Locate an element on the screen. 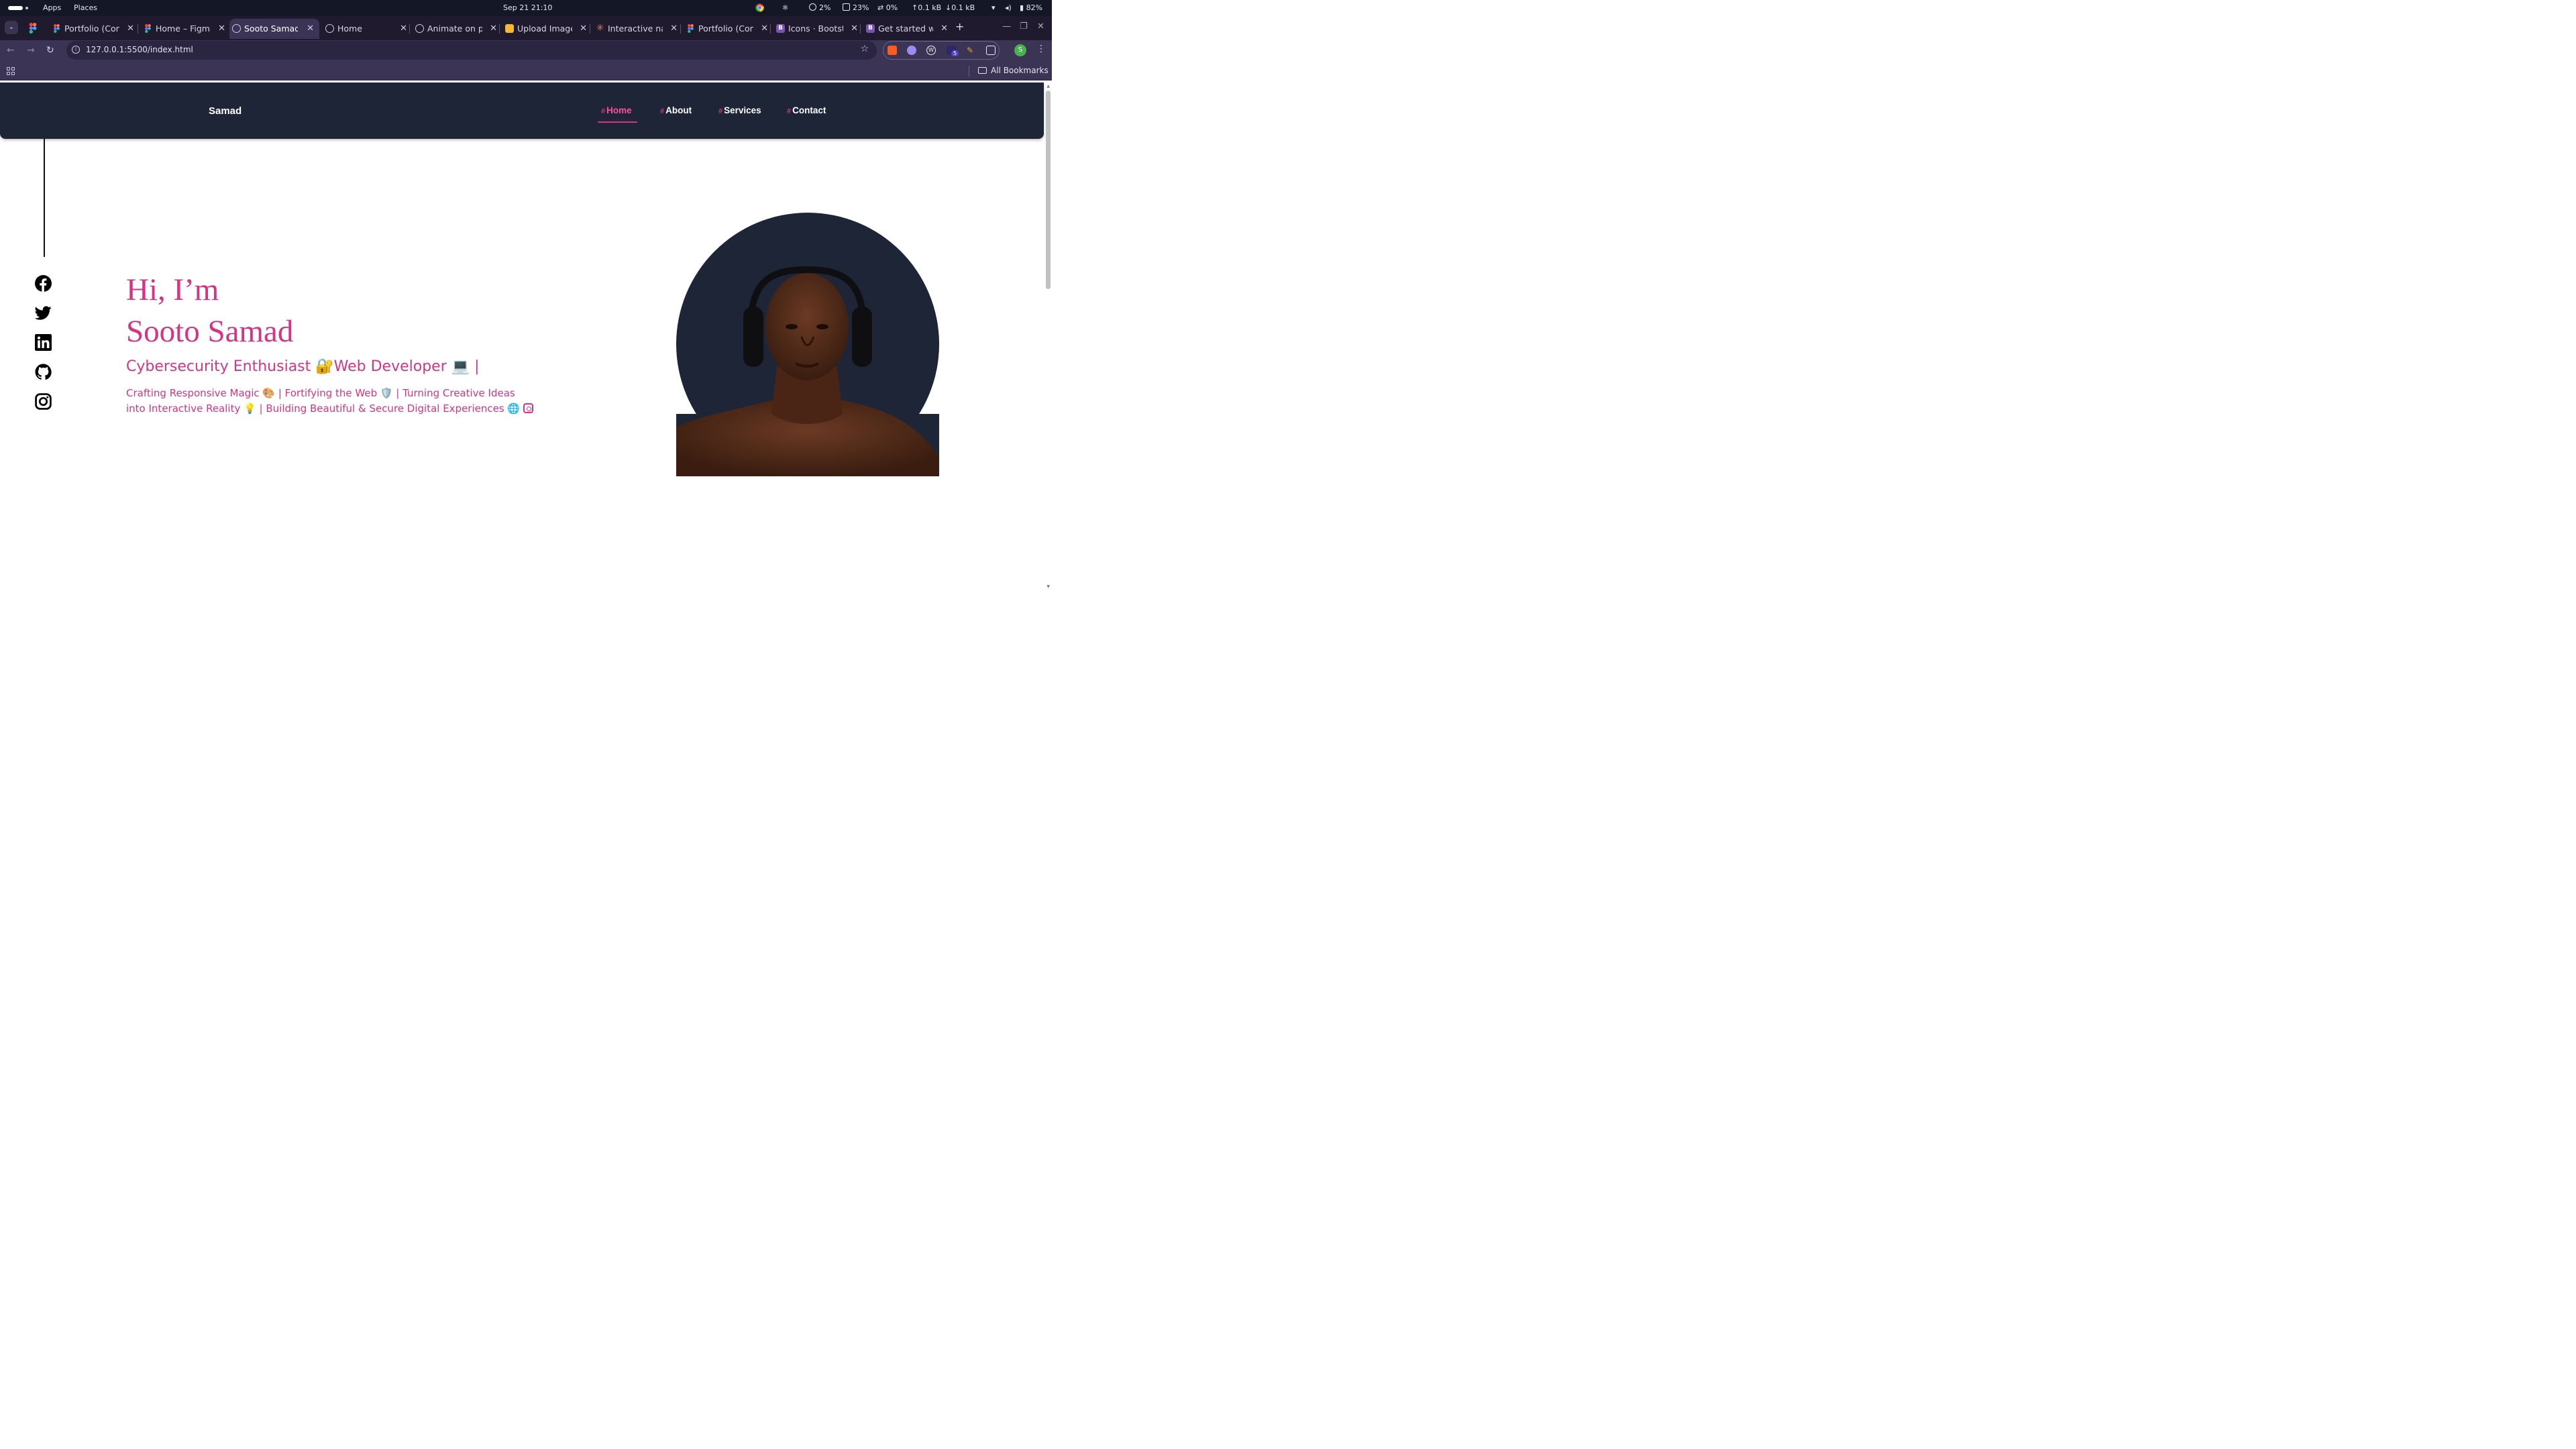 This screenshot has height=1449, width=2576. cpu-indicator: 2% is located at coordinates (819, 7).